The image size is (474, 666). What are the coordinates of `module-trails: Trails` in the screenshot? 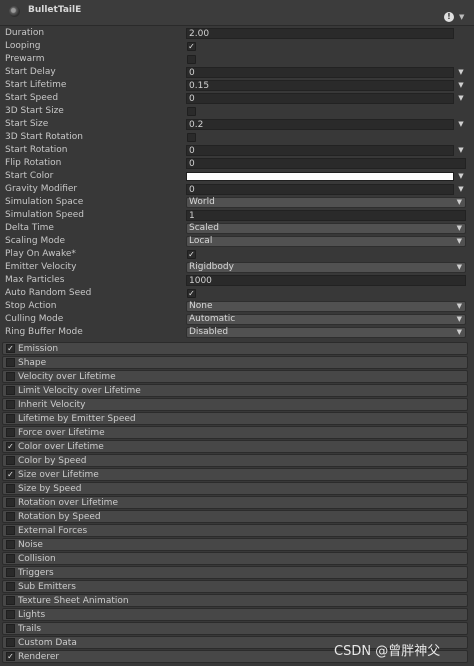 It's located at (235, 628).